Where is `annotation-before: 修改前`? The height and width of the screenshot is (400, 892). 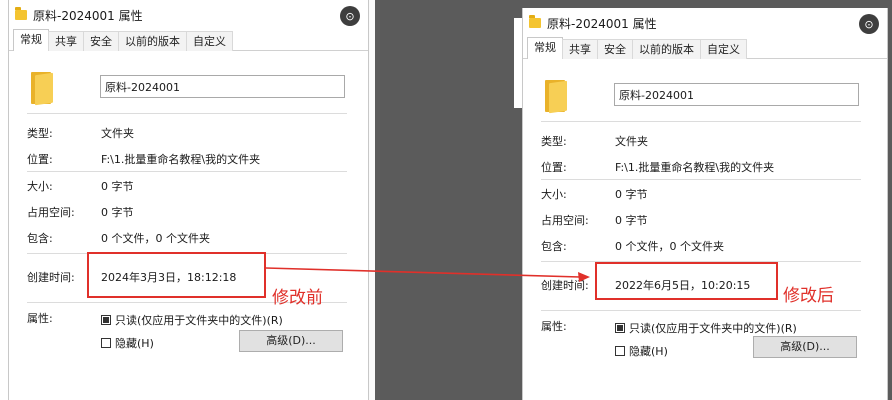
annotation-before: 修改前 is located at coordinates (297, 298).